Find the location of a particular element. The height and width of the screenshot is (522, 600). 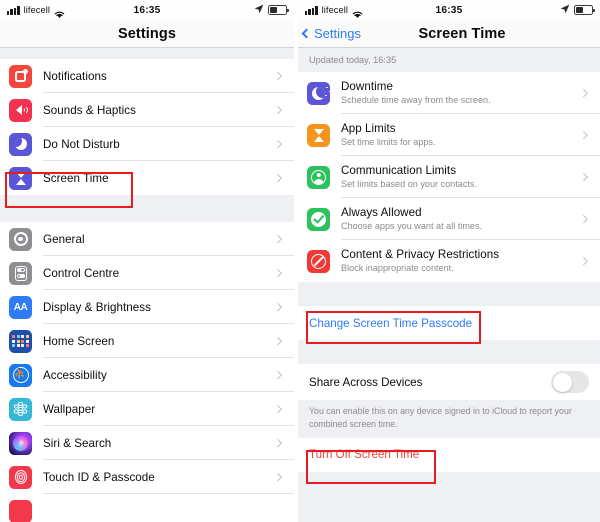

share-group: Share Across Devices is located at coordinates (449, 382).